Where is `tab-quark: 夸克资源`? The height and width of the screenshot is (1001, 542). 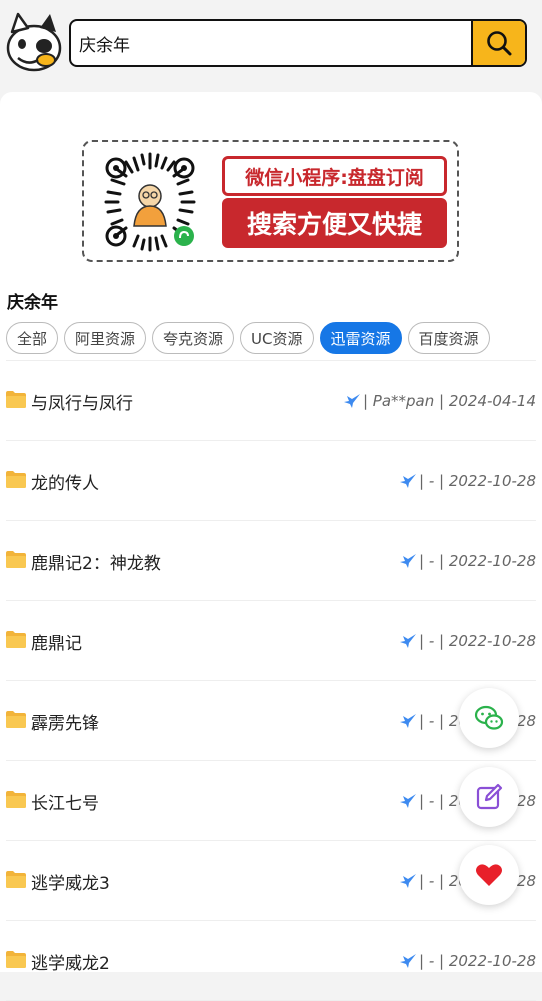 tab-quark: 夸克资源 is located at coordinates (193, 338).